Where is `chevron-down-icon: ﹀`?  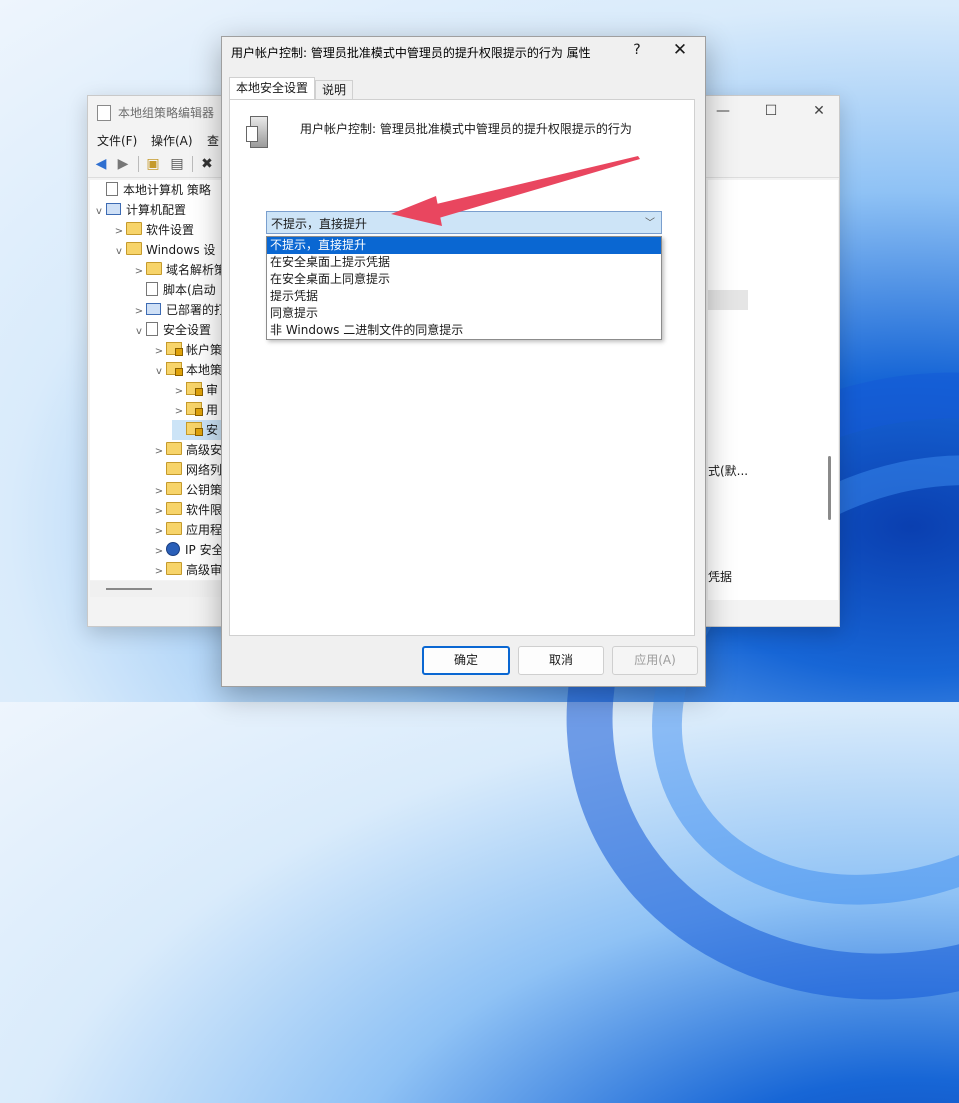 chevron-down-icon: ﹀ is located at coordinates (650, 223).